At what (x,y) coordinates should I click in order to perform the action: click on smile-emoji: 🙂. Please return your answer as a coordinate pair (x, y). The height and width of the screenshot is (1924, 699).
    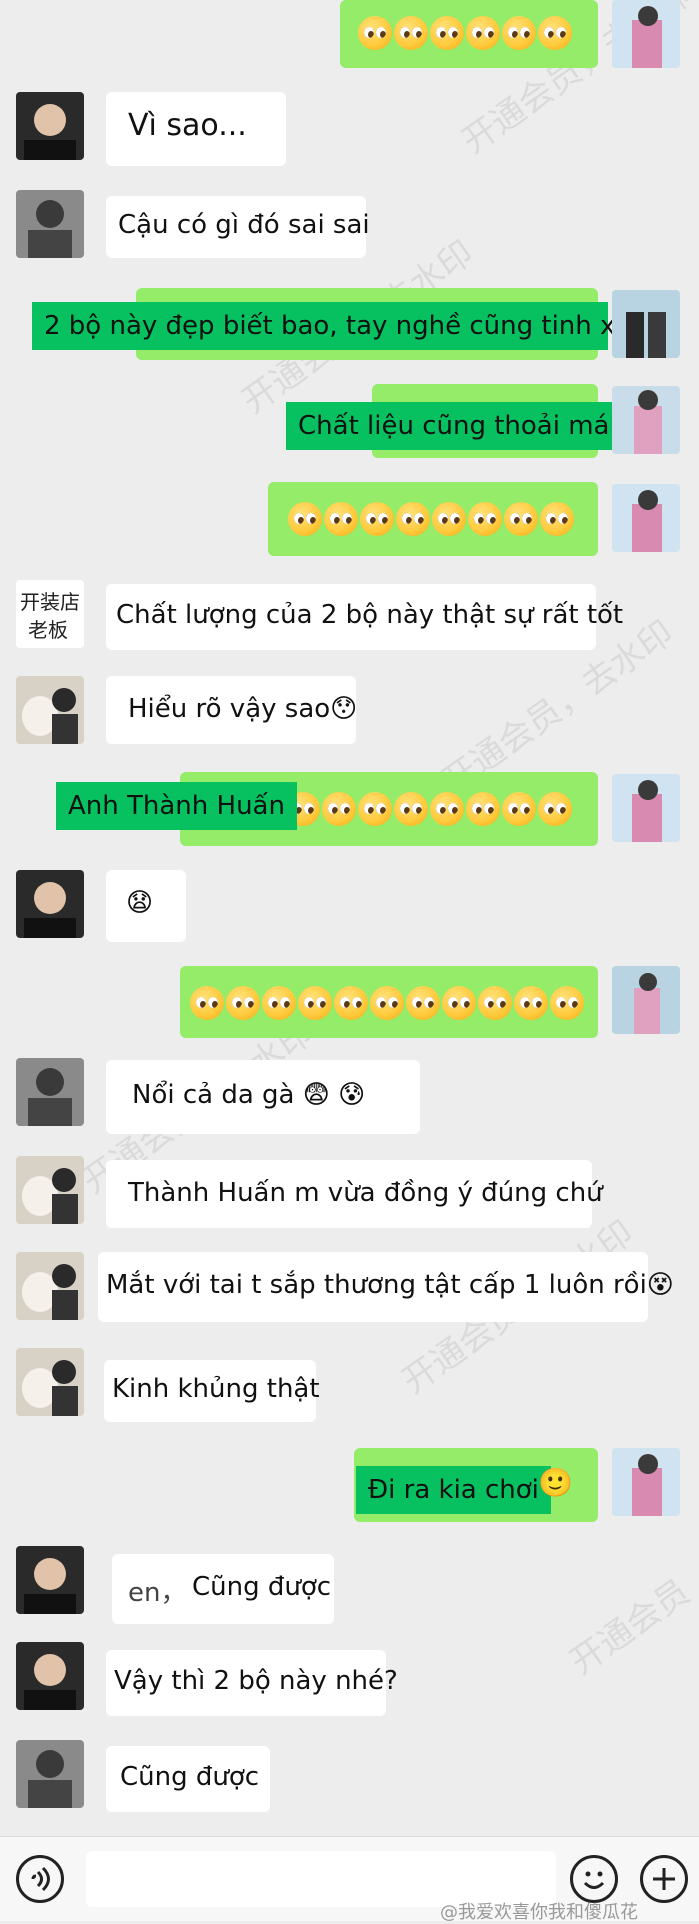
    Looking at the image, I should click on (555, 1482).